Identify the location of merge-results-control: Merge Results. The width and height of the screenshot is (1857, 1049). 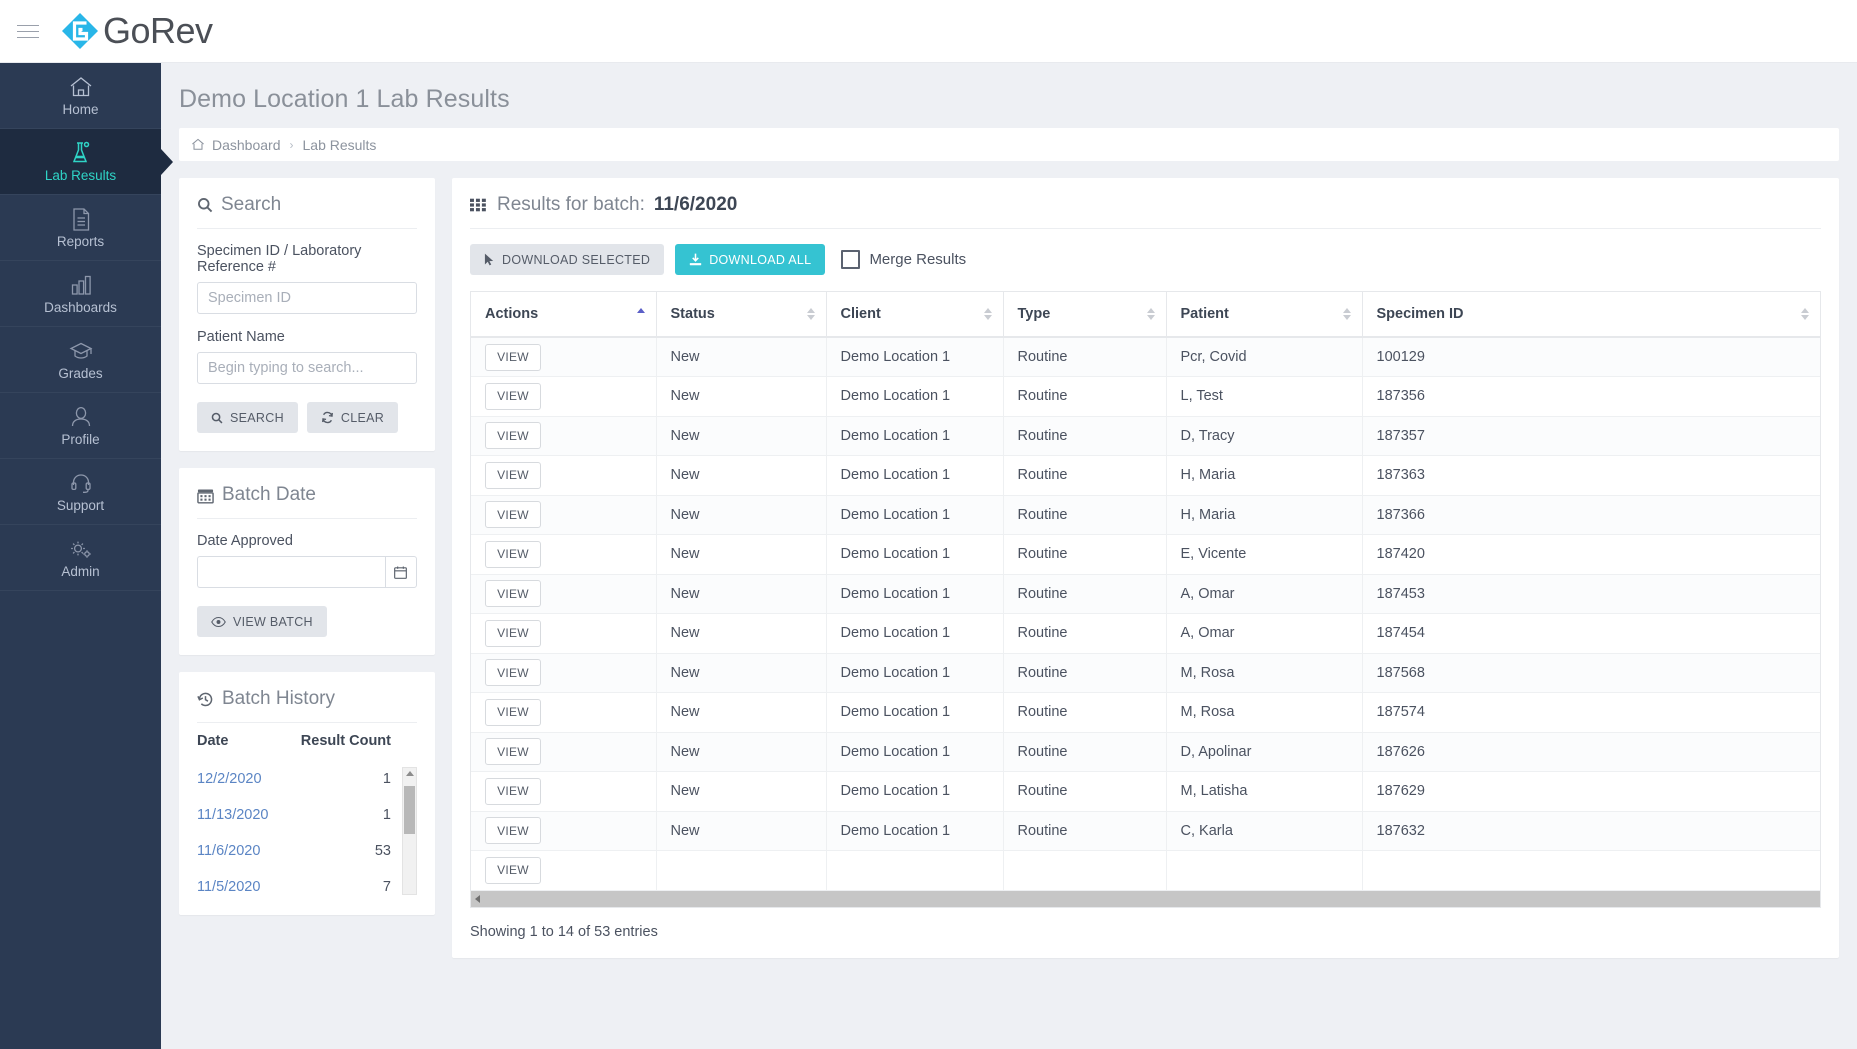
(903, 259).